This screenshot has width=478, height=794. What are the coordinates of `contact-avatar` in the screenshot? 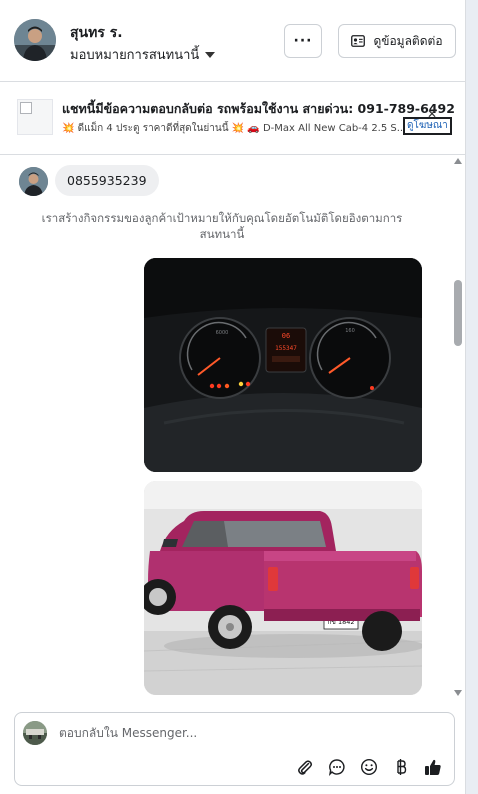 It's located at (35, 40).